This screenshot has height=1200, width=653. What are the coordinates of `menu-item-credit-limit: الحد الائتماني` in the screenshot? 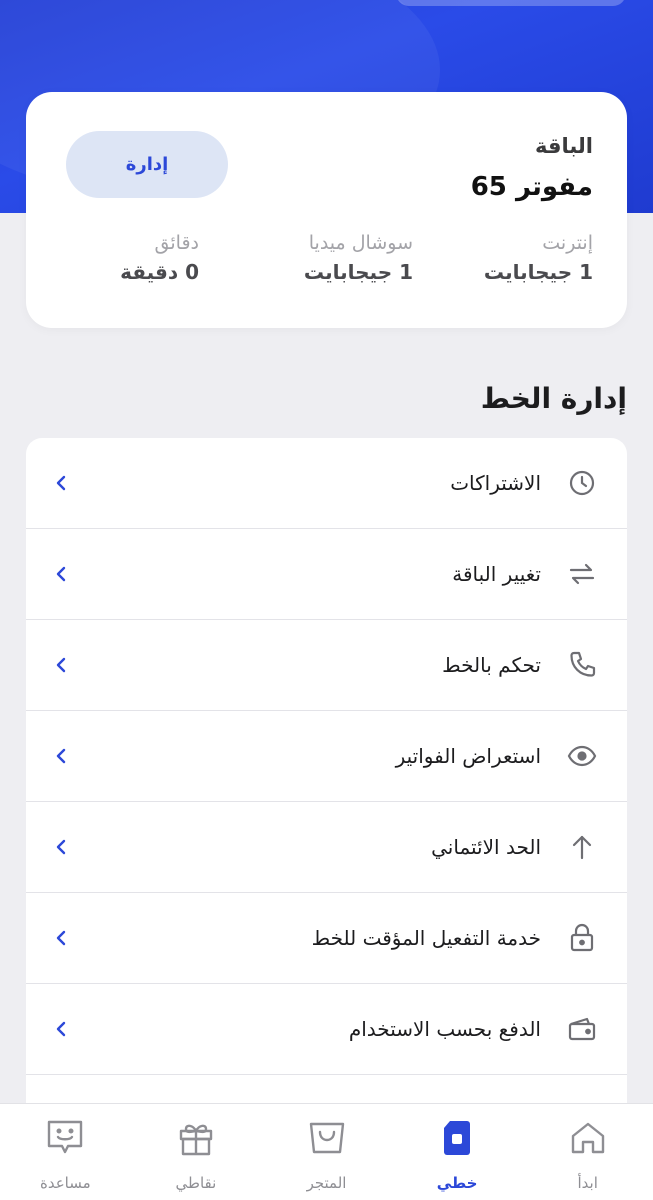 It's located at (326, 847).